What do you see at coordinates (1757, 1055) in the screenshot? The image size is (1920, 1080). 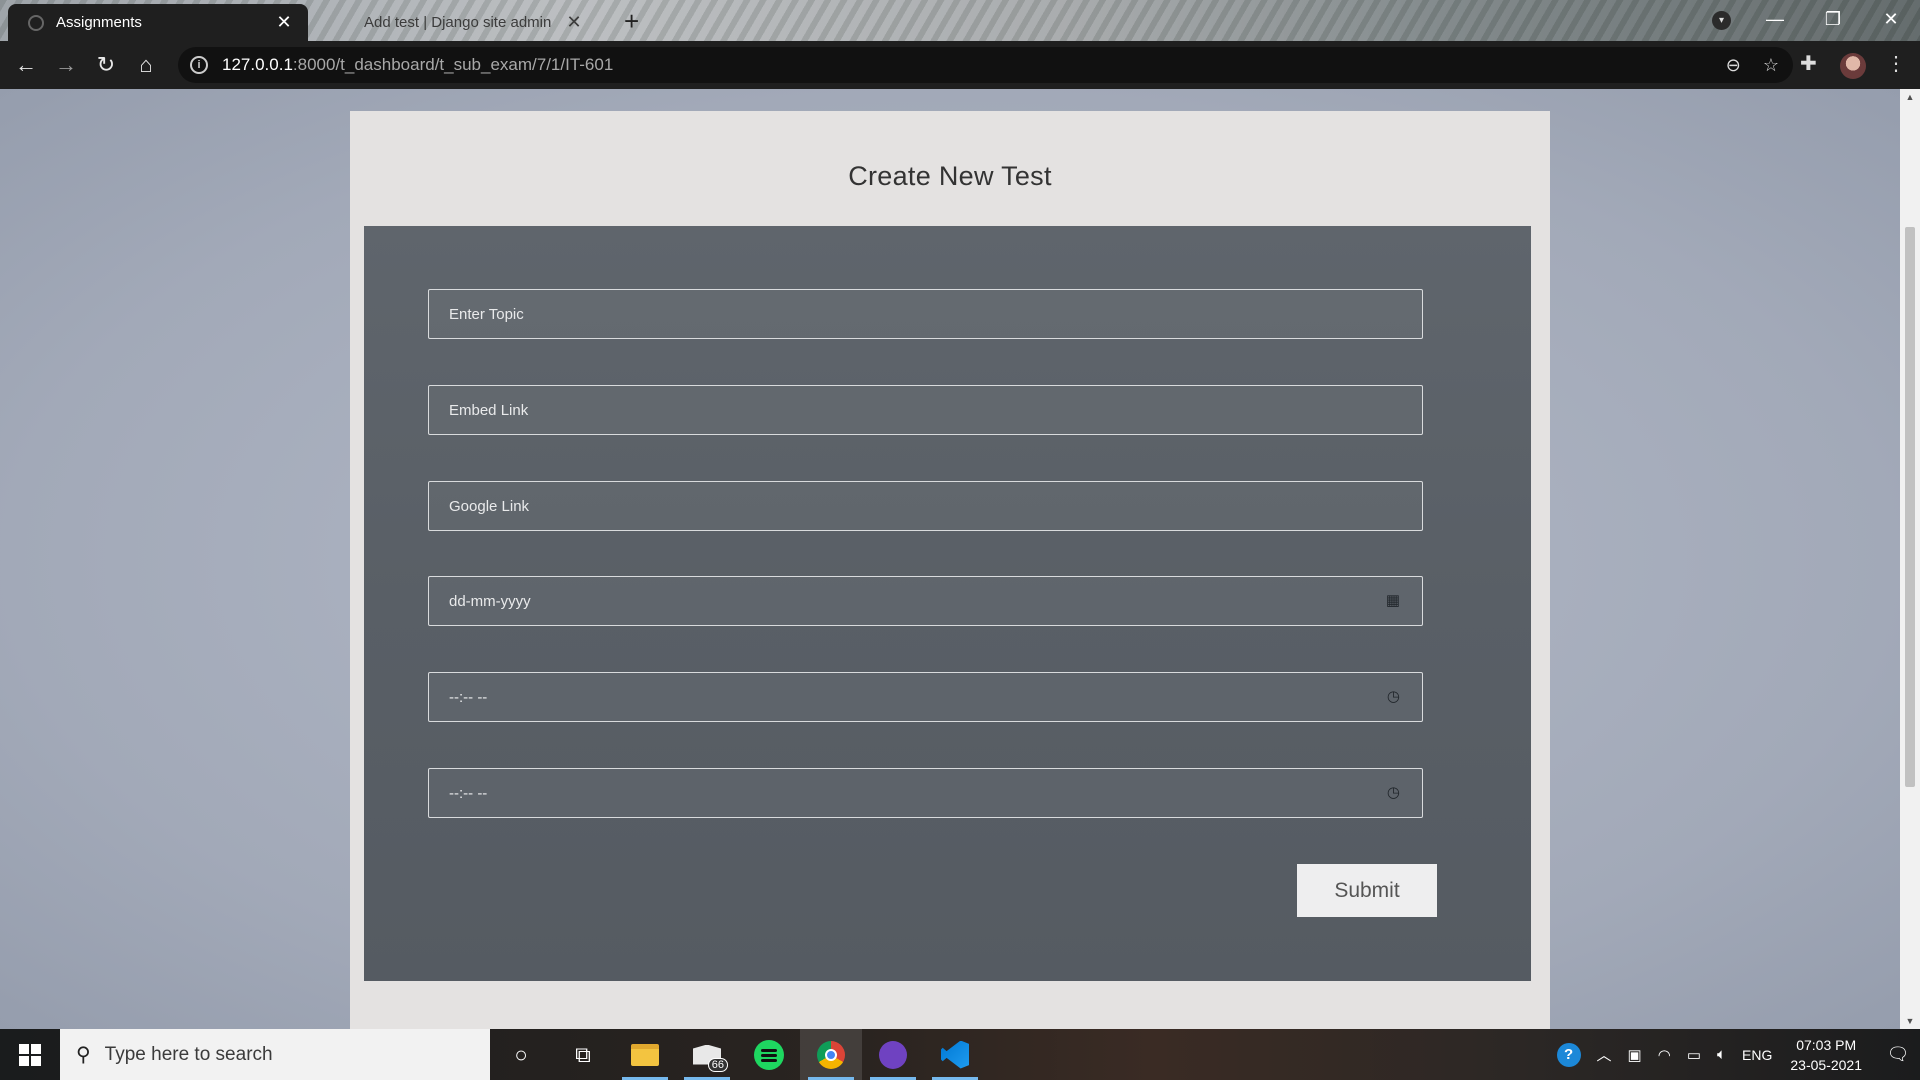 I see `language-indicator: ENG` at bounding box center [1757, 1055].